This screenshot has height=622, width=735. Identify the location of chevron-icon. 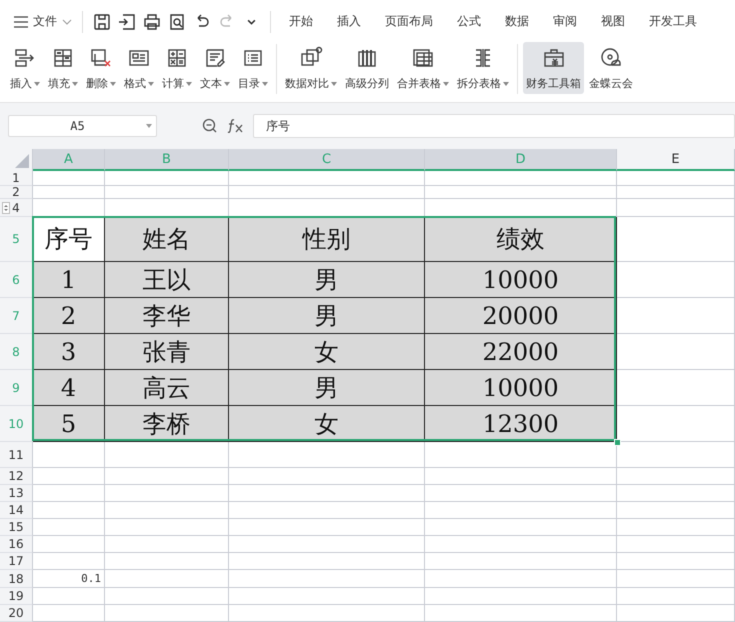
(67, 21).